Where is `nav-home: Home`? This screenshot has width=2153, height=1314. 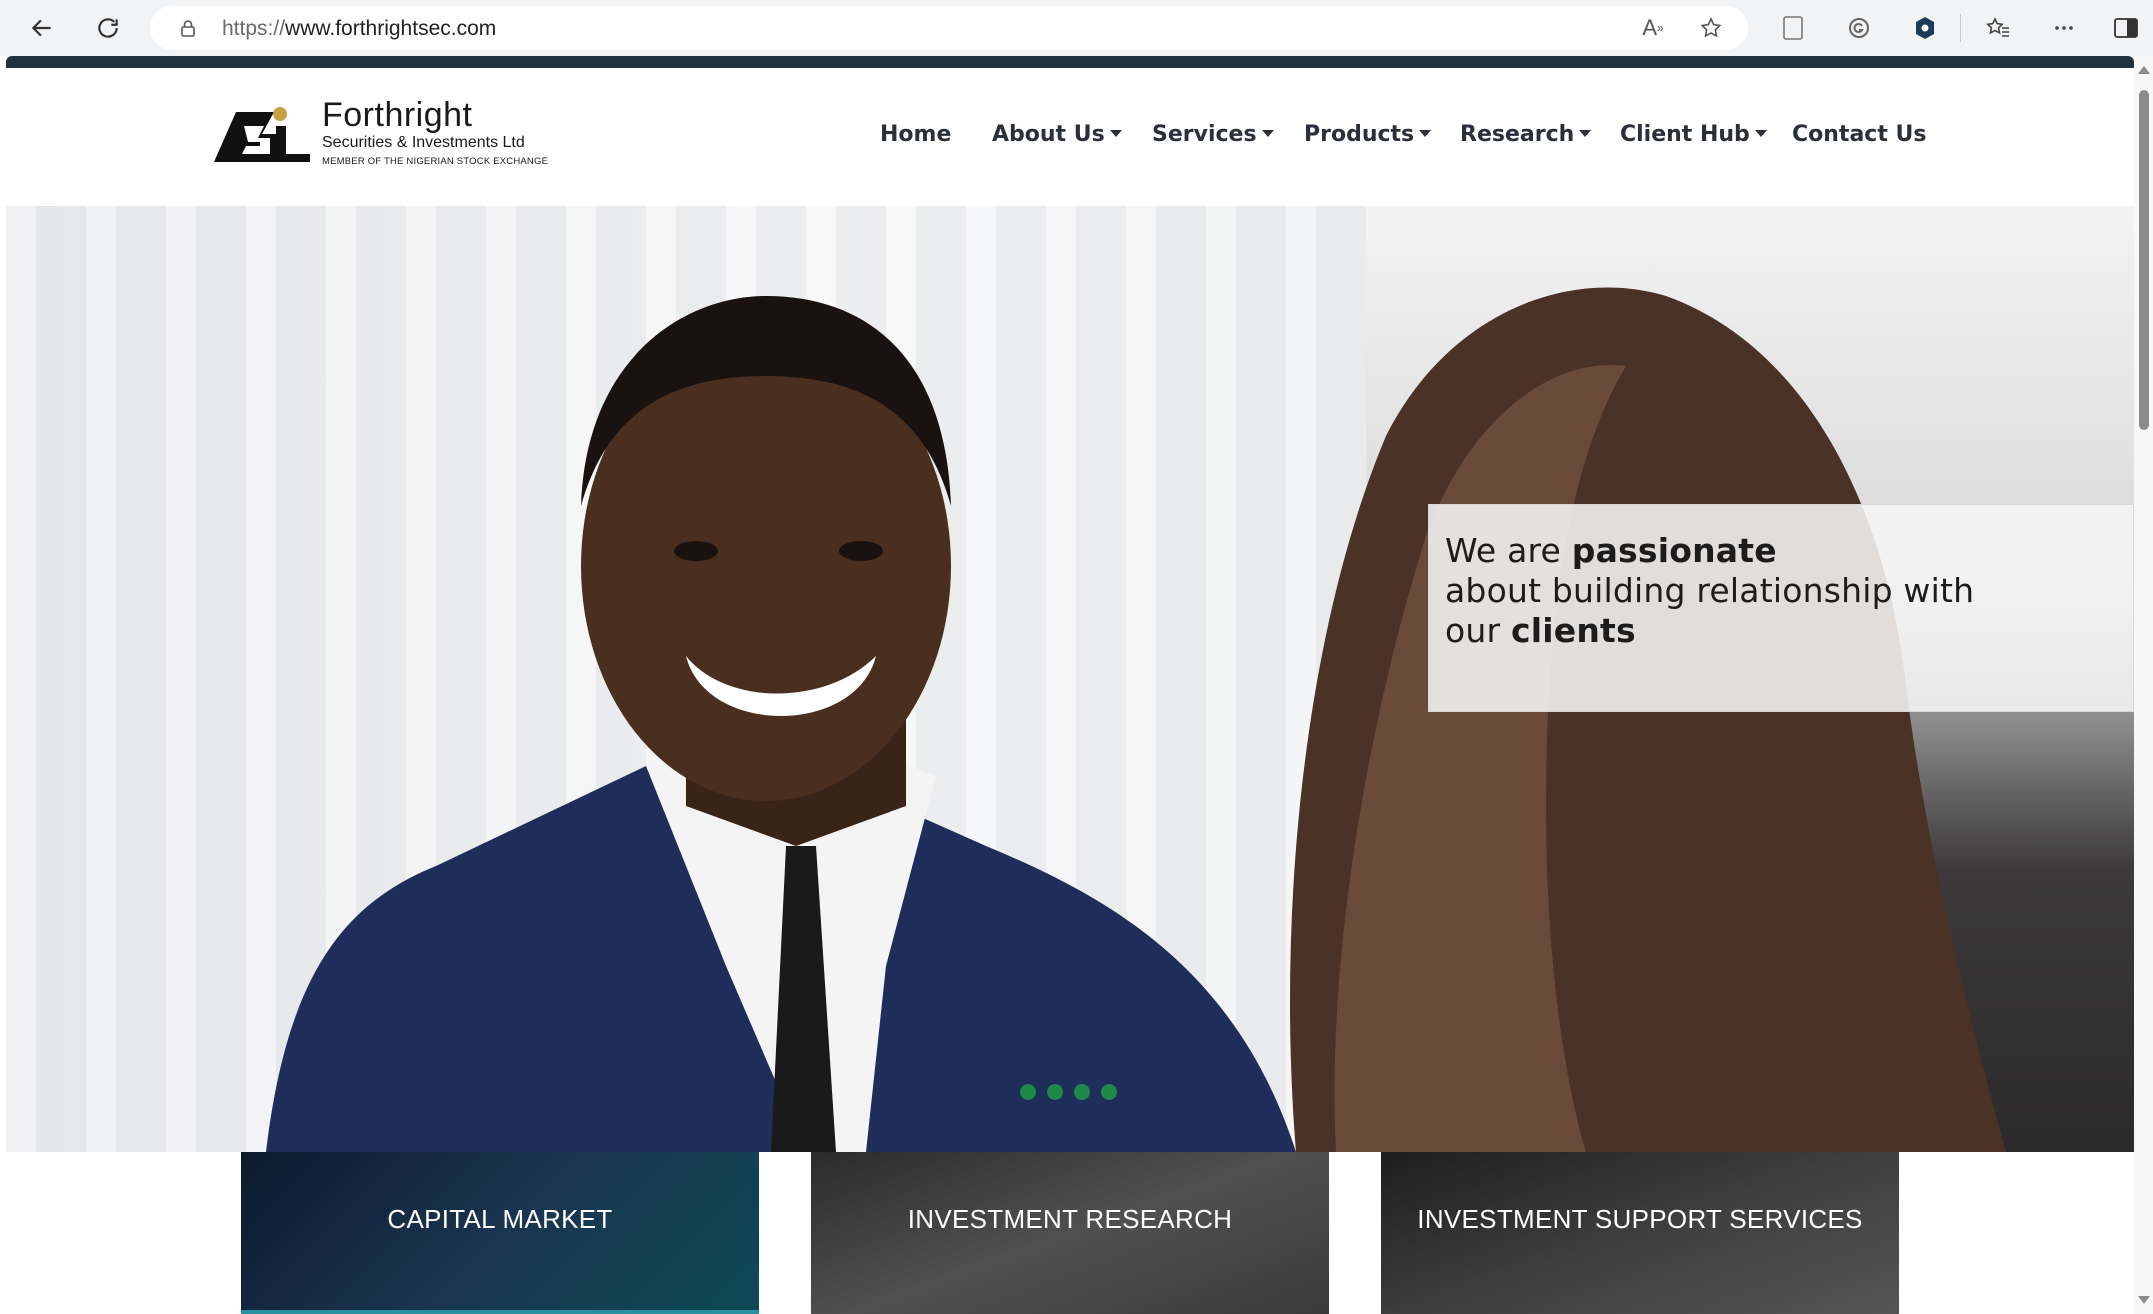
nav-home: Home is located at coordinates (915, 134).